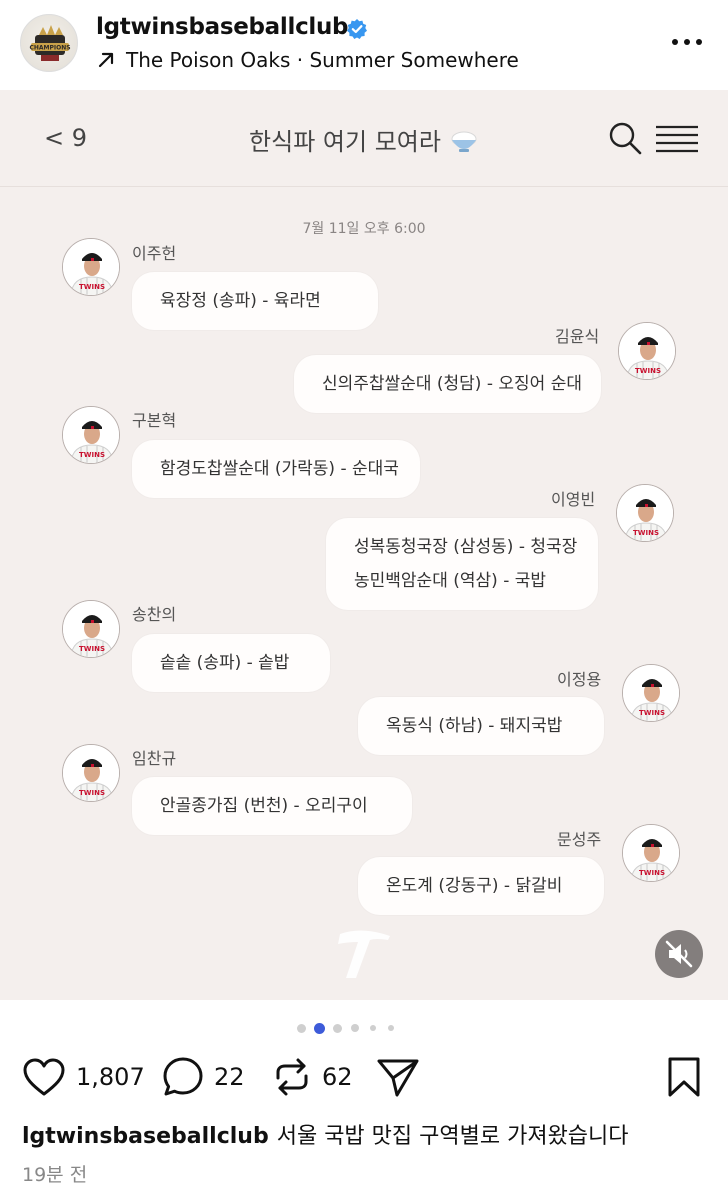 Image resolution: width=728 pixels, height=1200 pixels. I want to click on message-text: 솥솥 (송파) - 솥밥, so click(225, 663).